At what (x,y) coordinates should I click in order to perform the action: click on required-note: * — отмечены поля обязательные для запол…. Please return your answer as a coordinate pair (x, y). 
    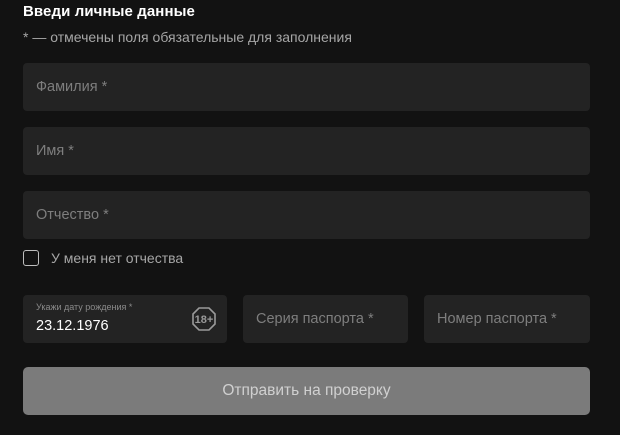
    Looking at the image, I should click on (187, 37).